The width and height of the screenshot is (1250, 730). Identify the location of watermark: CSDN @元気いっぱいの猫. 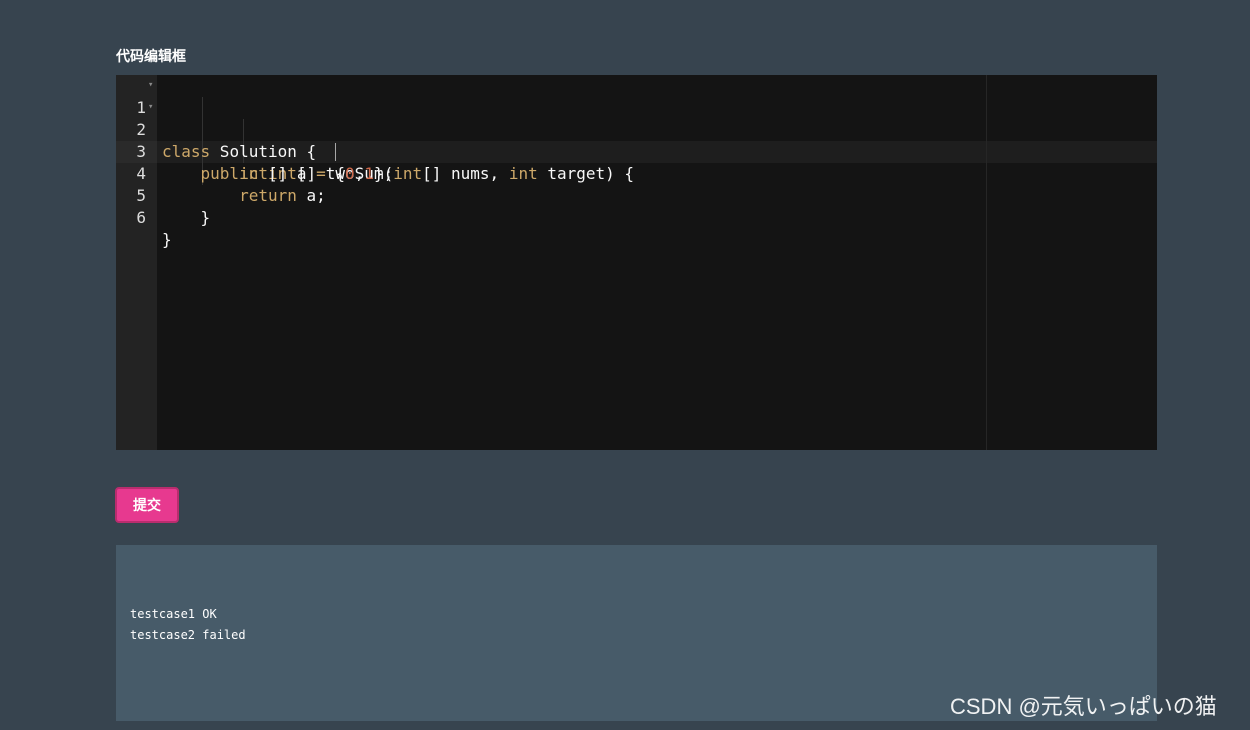
(1083, 706).